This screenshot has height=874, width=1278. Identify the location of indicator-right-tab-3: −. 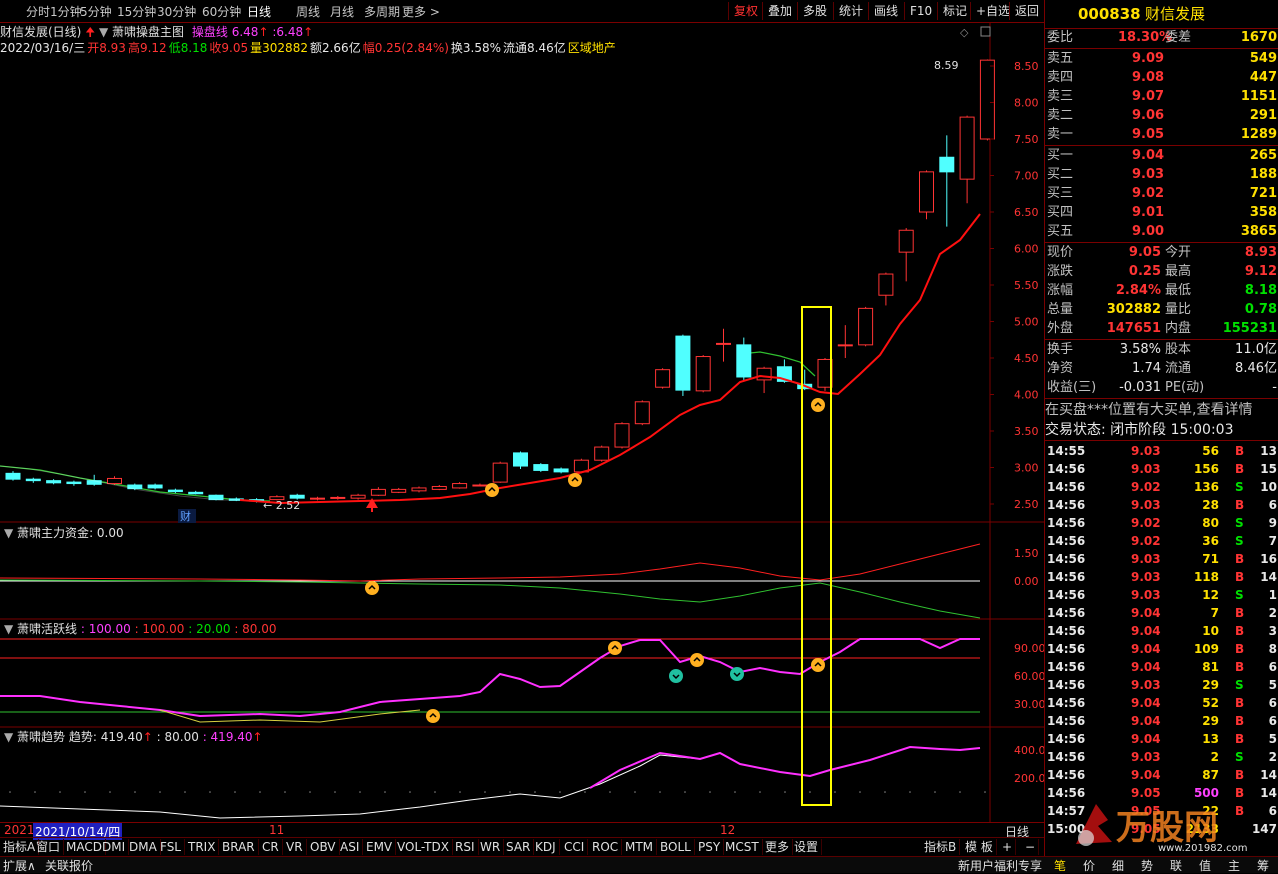
(1031, 847).